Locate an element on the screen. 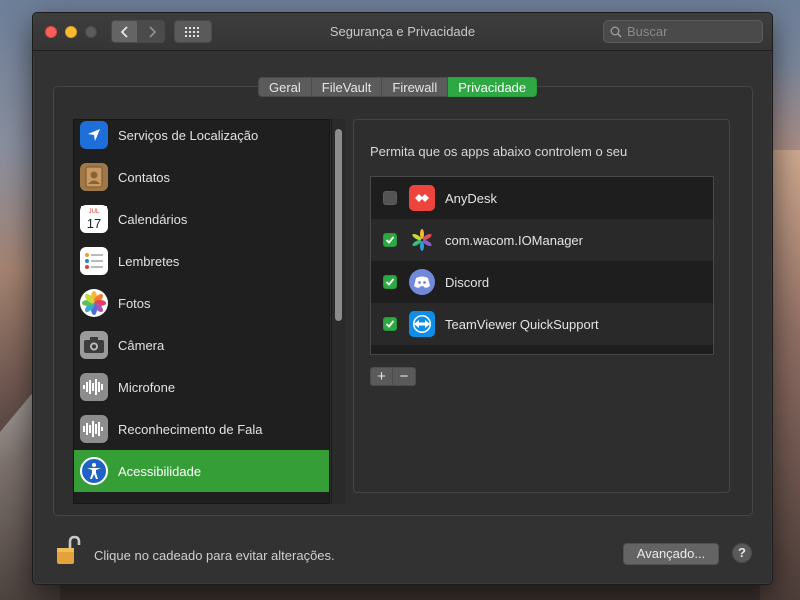  app-name: Discord is located at coordinates (467, 282).